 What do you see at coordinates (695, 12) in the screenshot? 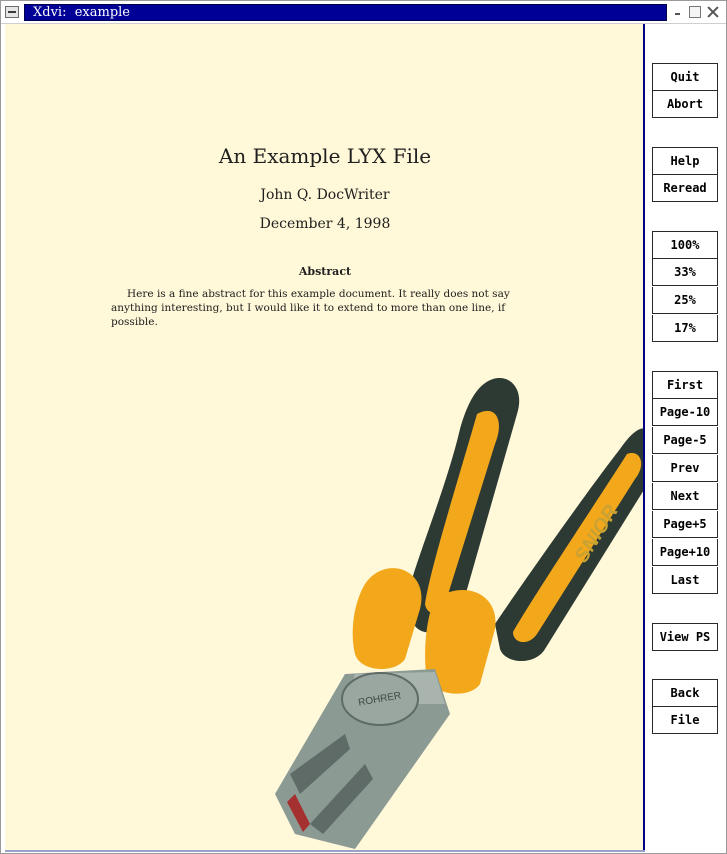
I see `maximize-icon` at bounding box center [695, 12].